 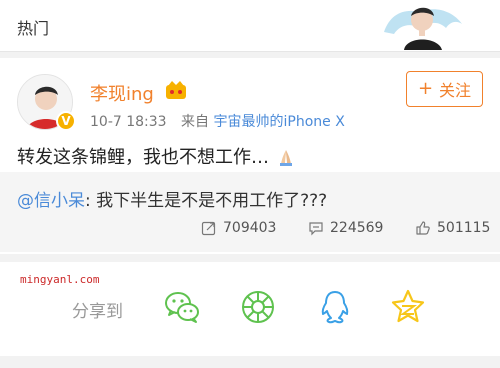 I want to click on follow-button: + 关注, so click(x=444, y=89).